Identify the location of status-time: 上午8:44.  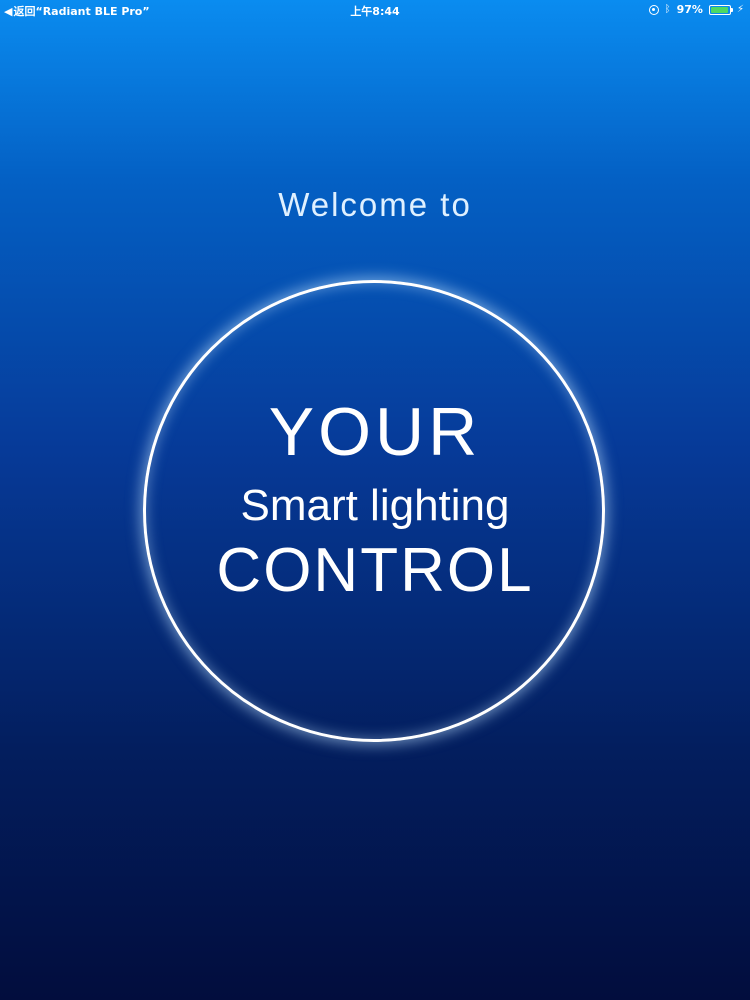
(375, 11).